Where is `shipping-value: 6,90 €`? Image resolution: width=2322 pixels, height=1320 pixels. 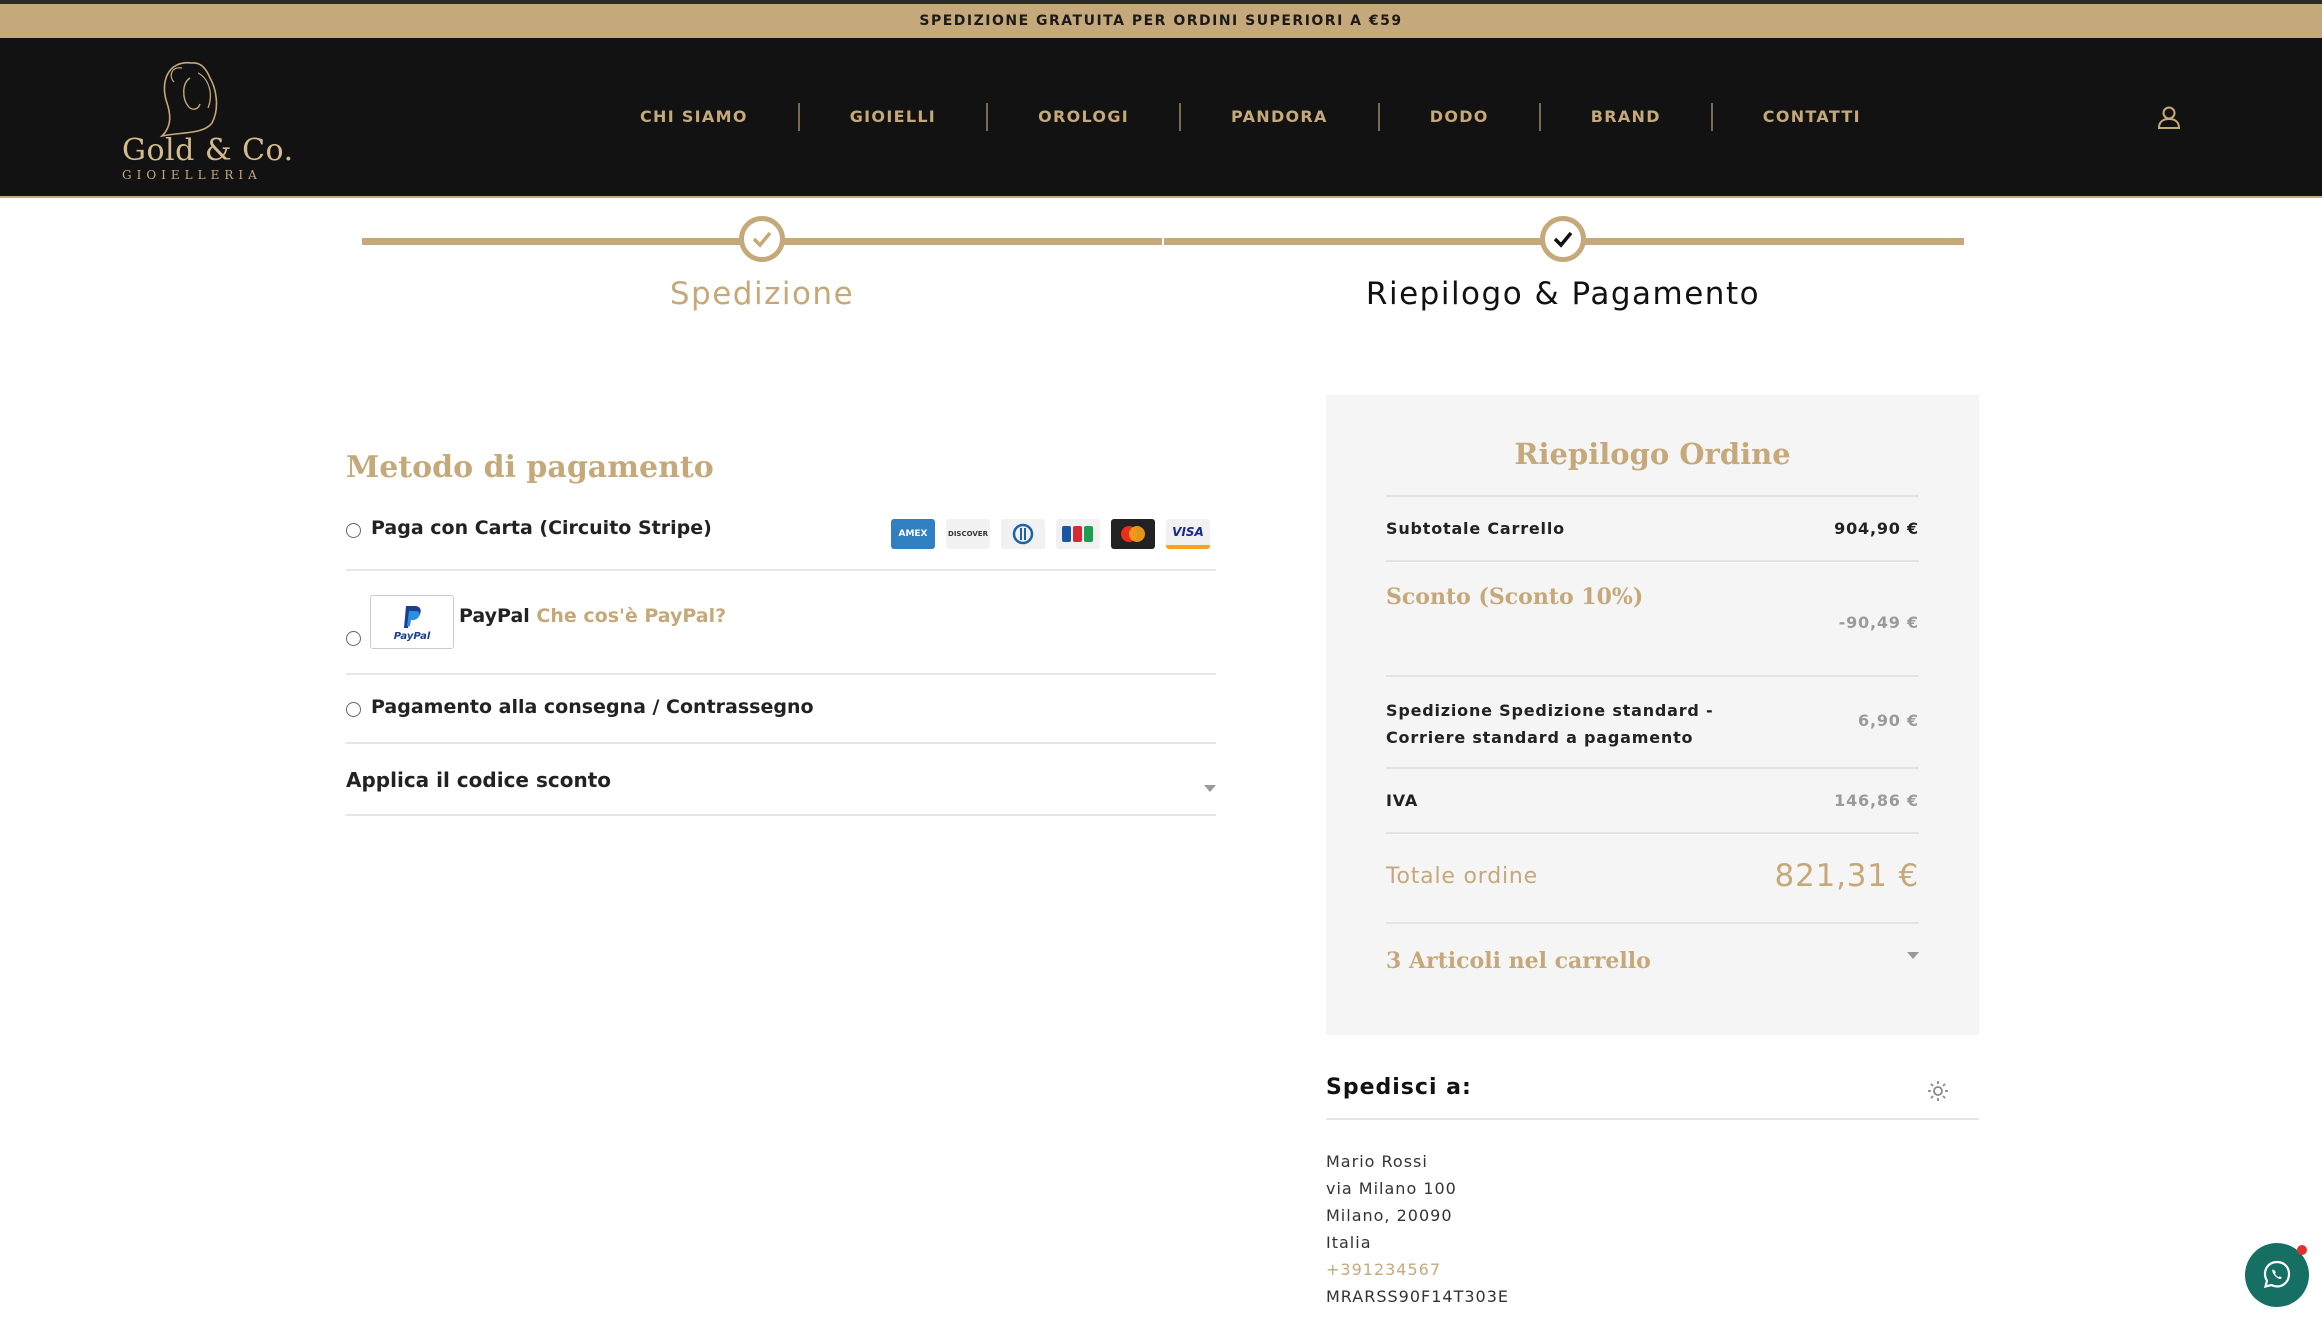
shipping-value: 6,90 € is located at coordinates (1888, 720).